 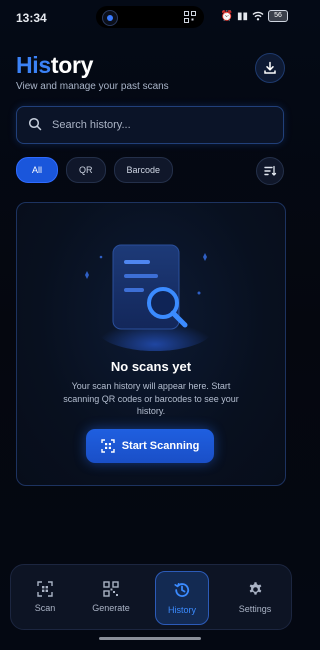 I want to click on signal-icon: ▮▮, so click(x=242, y=16).